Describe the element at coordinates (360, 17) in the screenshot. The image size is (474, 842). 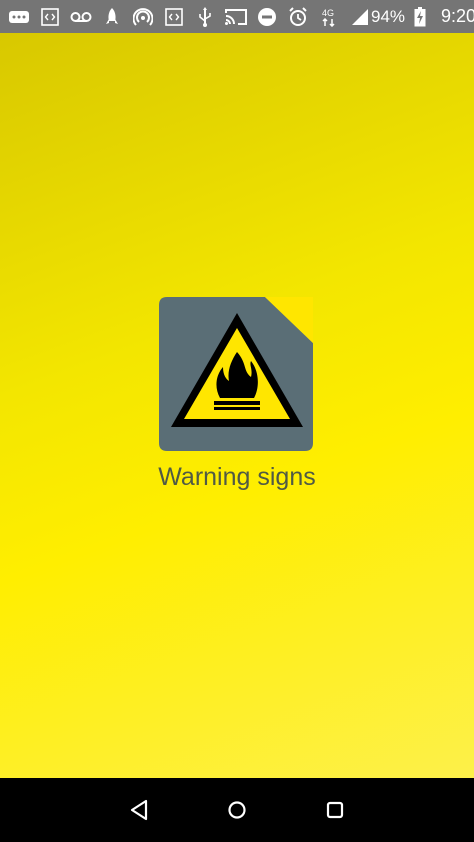
I see `signal-icon` at that location.